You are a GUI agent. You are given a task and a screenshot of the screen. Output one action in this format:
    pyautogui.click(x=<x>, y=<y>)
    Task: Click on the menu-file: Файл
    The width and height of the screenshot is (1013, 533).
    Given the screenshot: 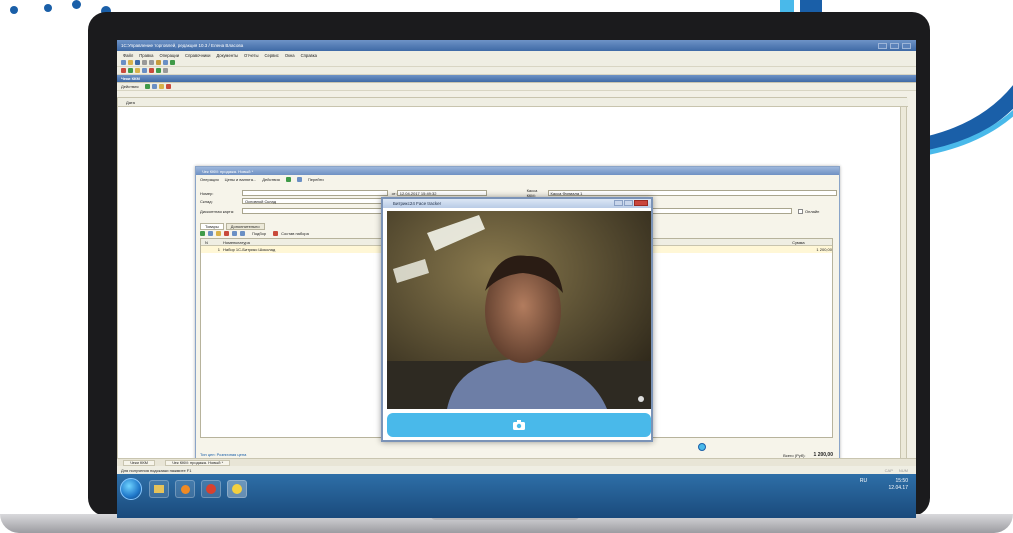 What is the action you would take?
    pyautogui.click(x=128, y=55)
    